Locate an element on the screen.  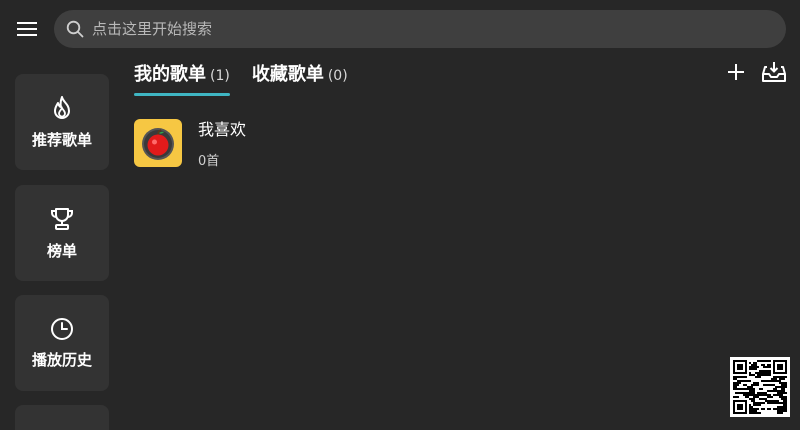
fire-icon is located at coordinates (62, 107).